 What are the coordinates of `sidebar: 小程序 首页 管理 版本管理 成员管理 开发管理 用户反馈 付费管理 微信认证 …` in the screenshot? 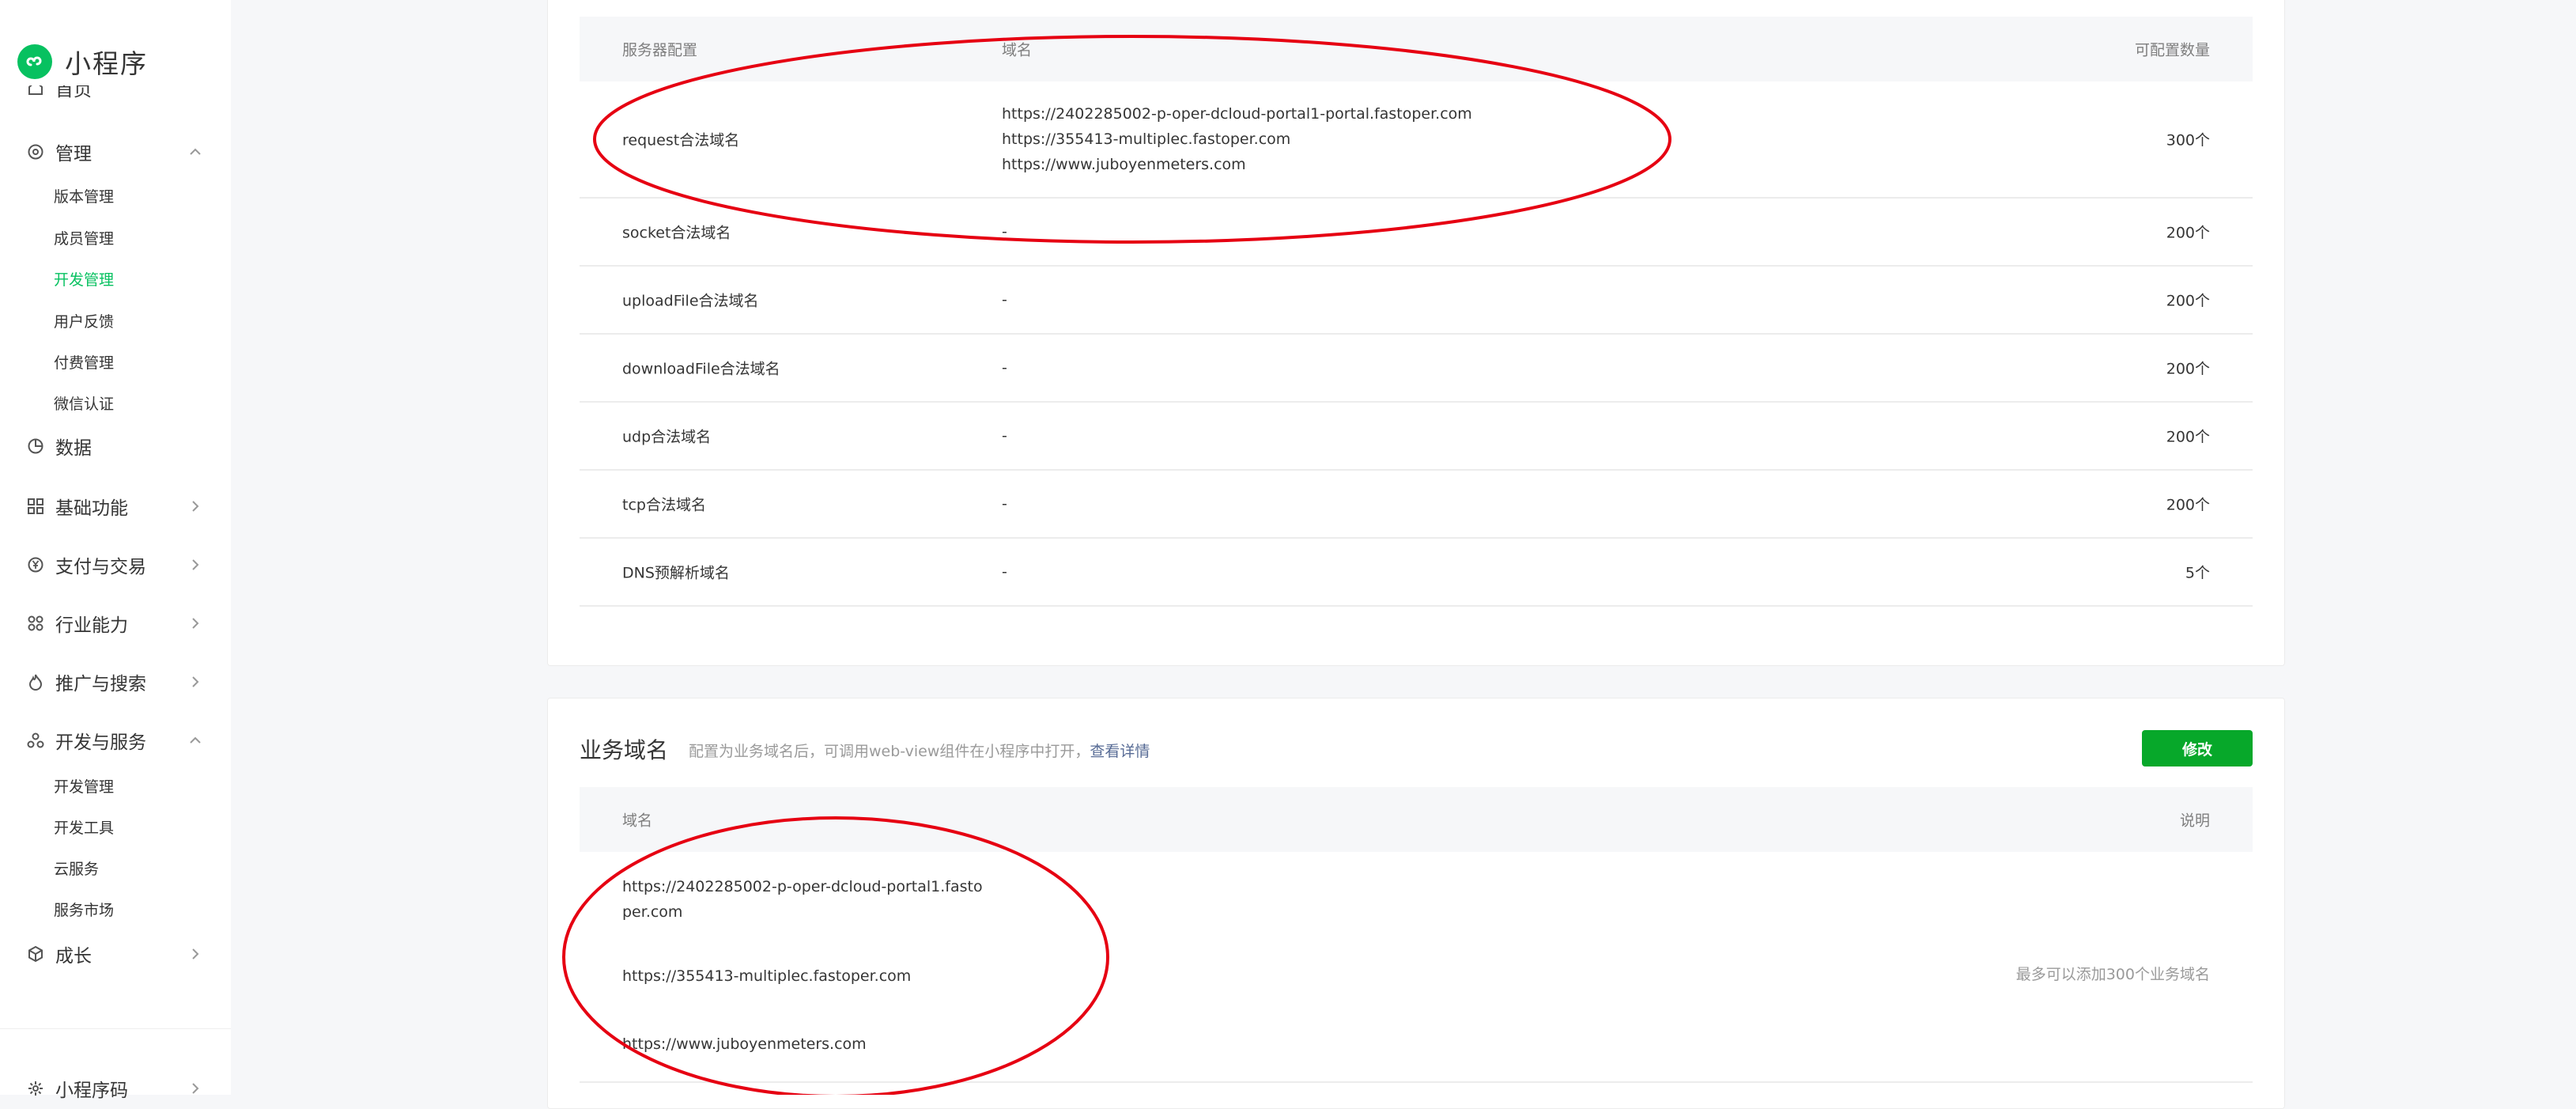 It's located at (115, 550).